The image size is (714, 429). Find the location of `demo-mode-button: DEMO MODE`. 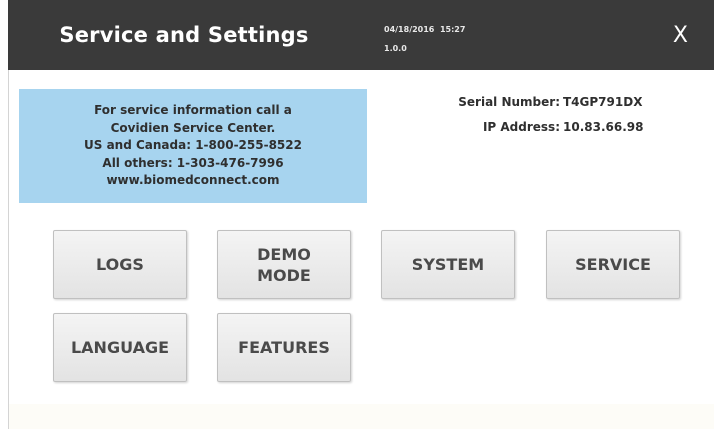

demo-mode-button: DEMO MODE is located at coordinates (284, 264).